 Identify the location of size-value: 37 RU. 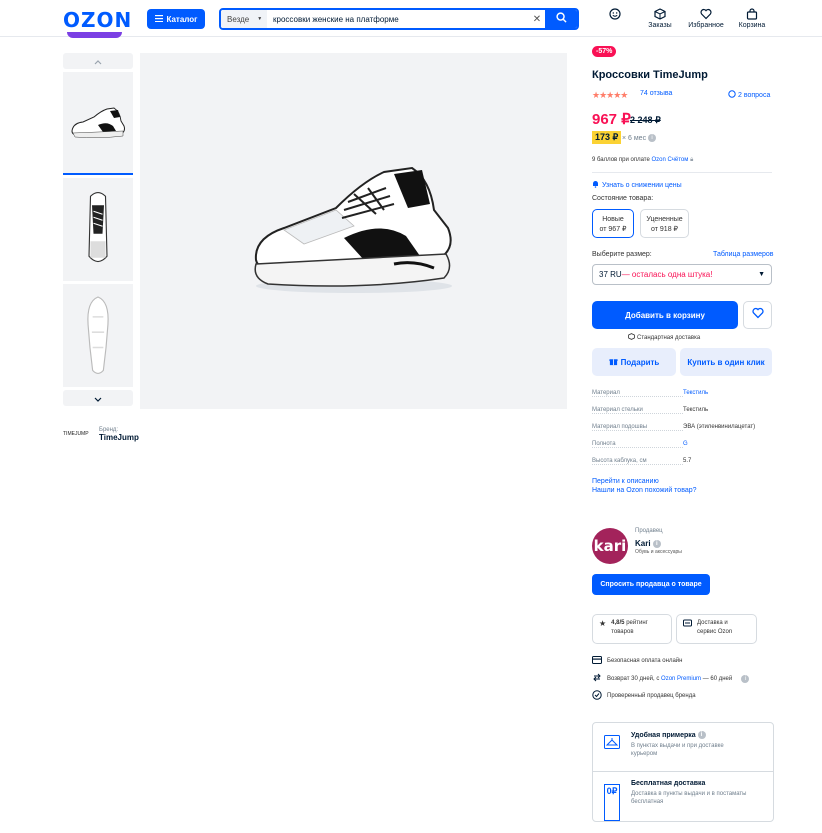
(610, 274).